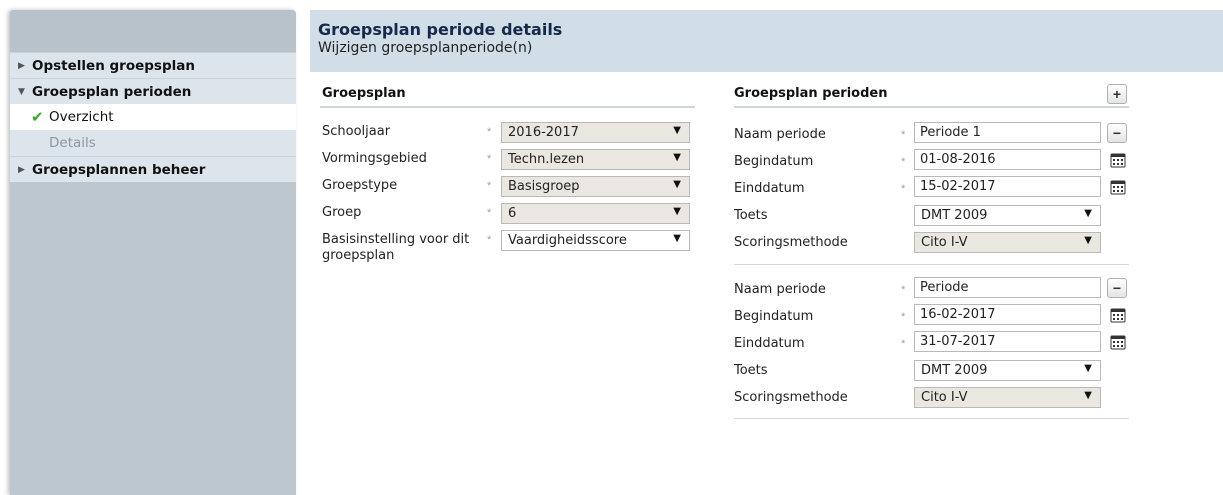  What do you see at coordinates (119, 169) in the screenshot?
I see `sidebar-group-label: Groepsplannen beheer` at bounding box center [119, 169].